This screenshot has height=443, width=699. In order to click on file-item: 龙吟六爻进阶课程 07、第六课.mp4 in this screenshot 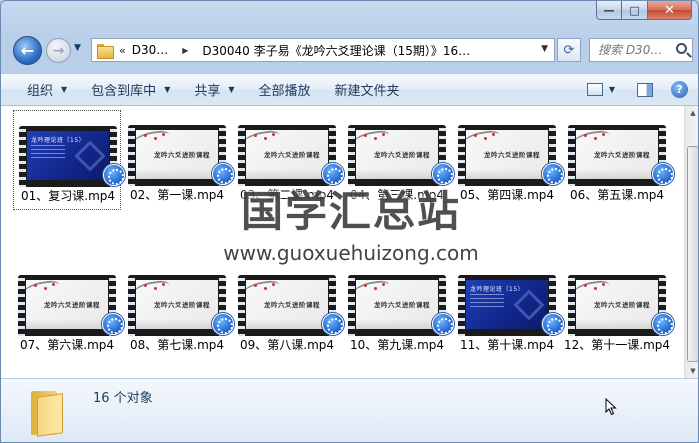, I will do `click(68, 310)`.